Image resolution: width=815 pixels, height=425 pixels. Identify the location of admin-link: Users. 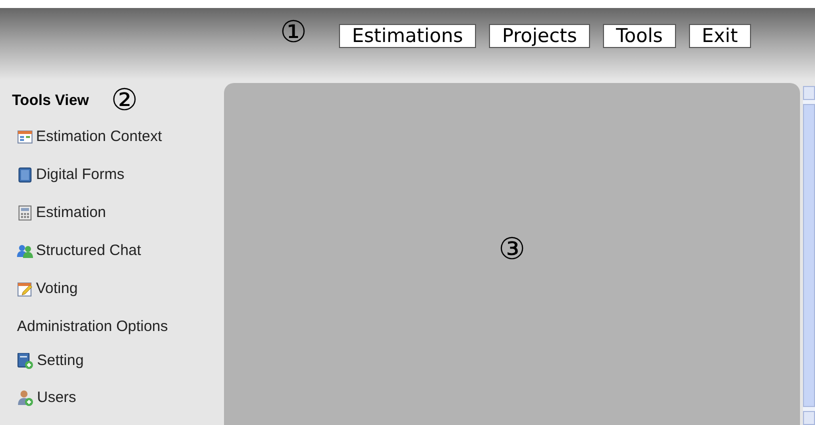
(119, 398).